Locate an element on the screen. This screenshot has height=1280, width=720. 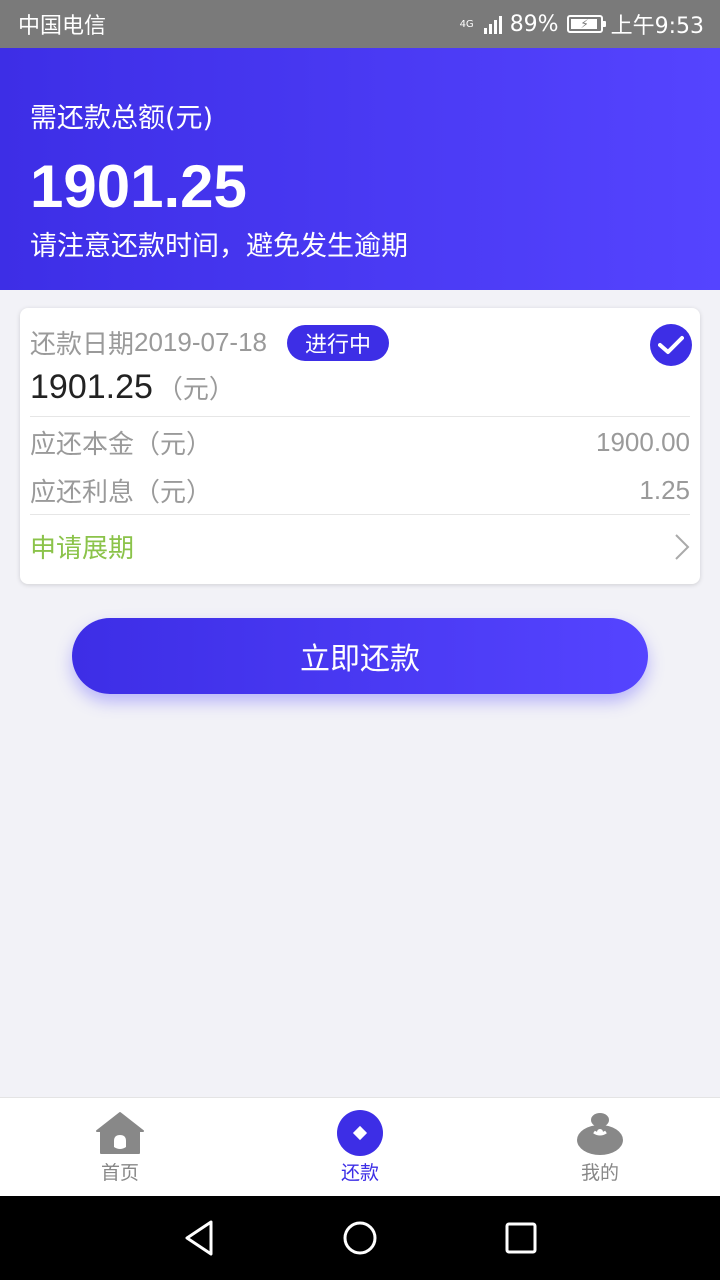
recents-icon is located at coordinates (521, 1238).